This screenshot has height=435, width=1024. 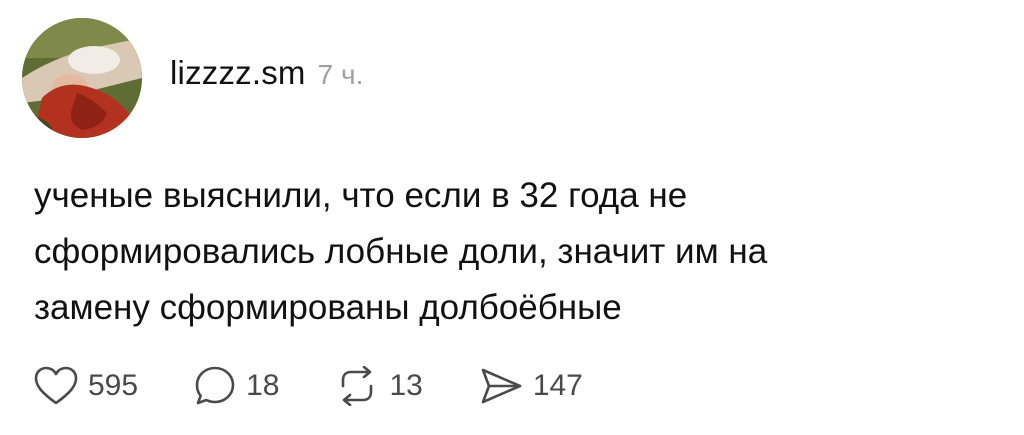 I want to click on avatar, so click(x=82, y=78).